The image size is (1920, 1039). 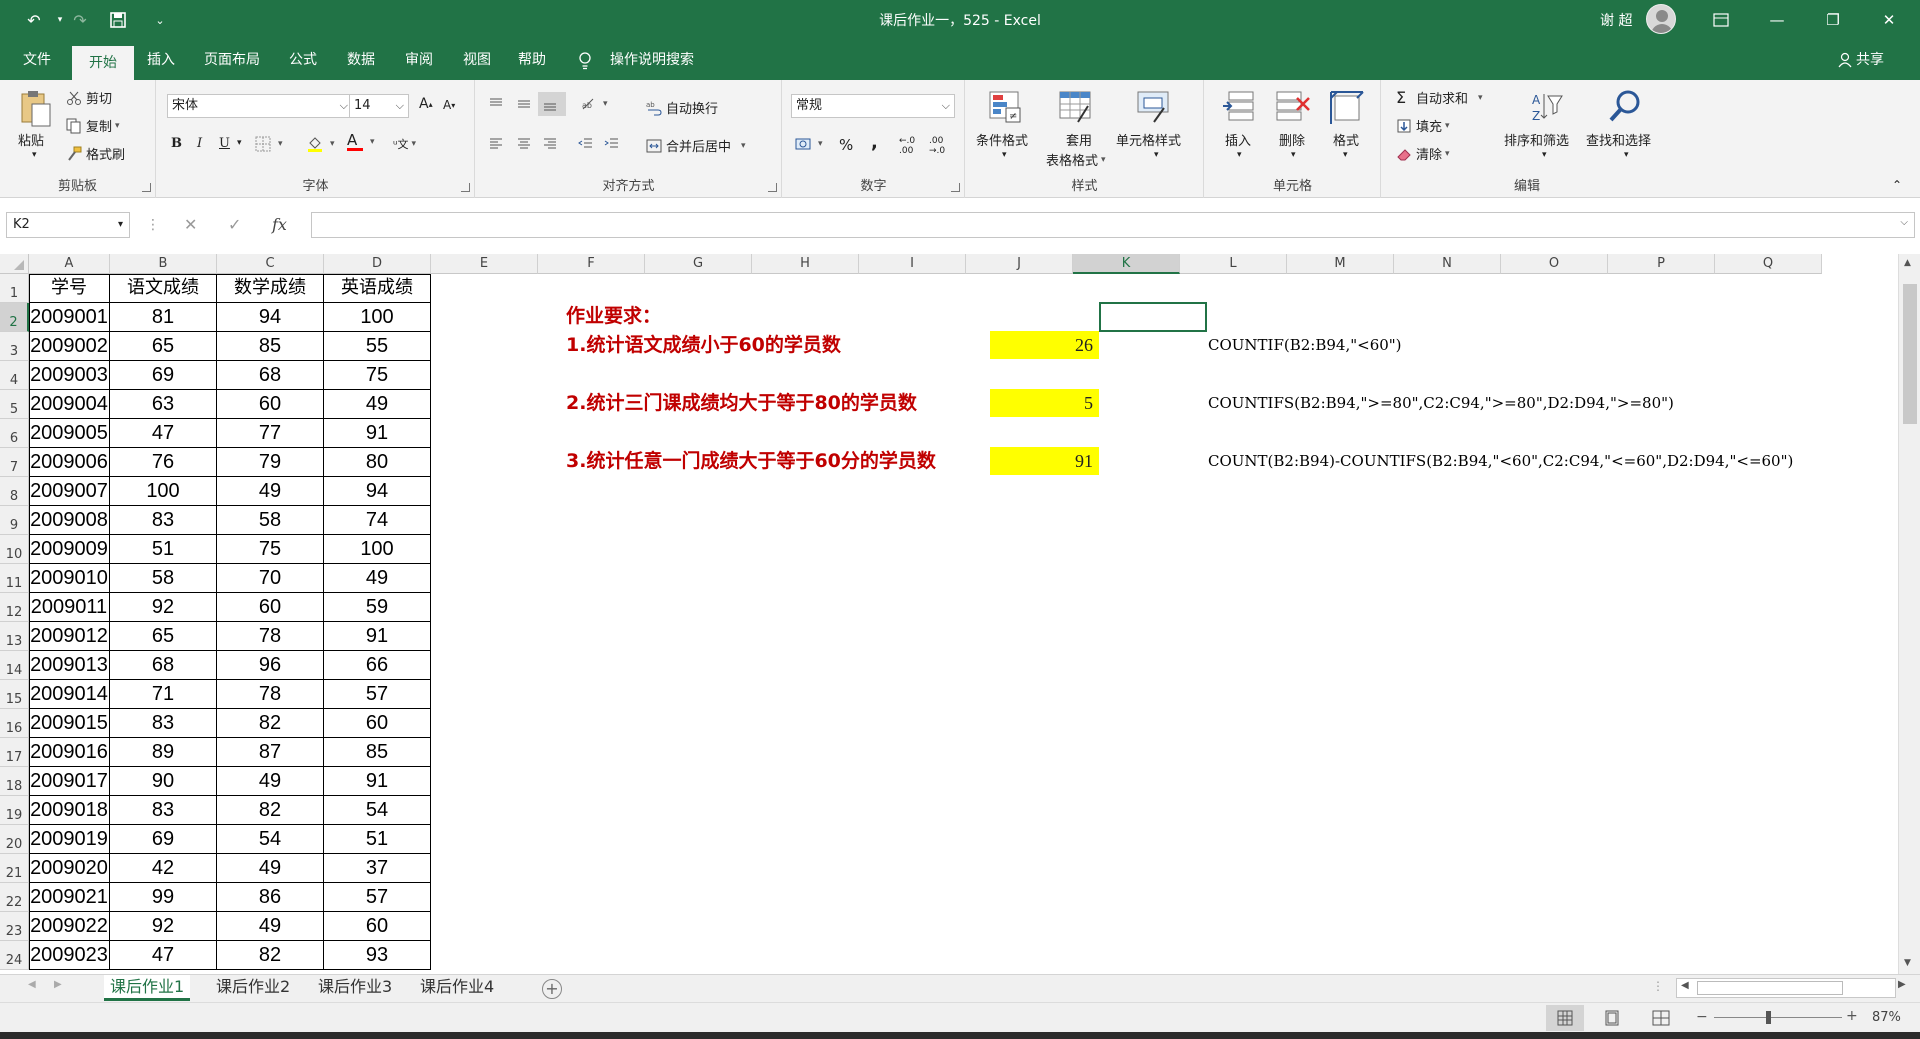 What do you see at coordinates (1910, 354) in the screenshot?
I see `vertical-scroll-thumb` at bounding box center [1910, 354].